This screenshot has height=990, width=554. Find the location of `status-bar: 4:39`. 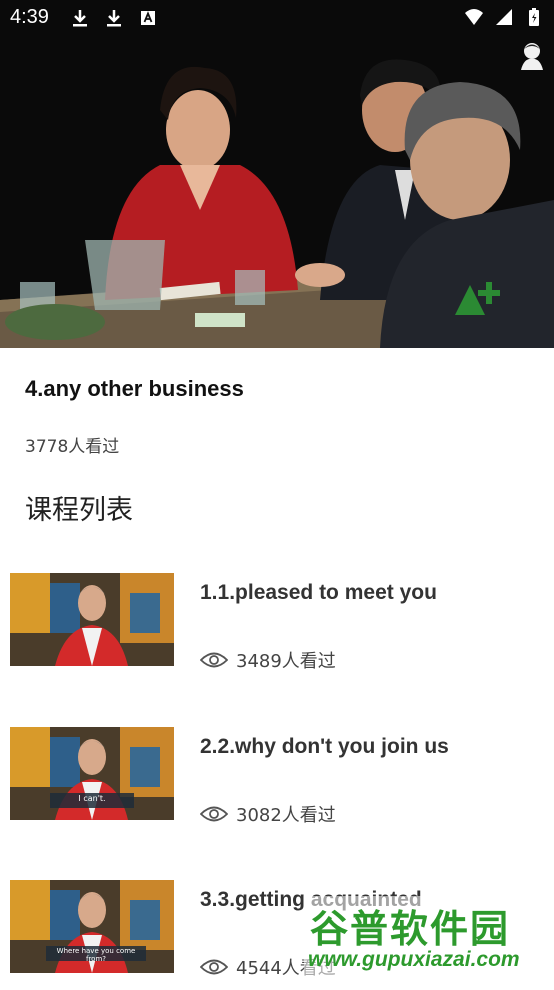

status-bar: 4:39 is located at coordinates (277, 18).